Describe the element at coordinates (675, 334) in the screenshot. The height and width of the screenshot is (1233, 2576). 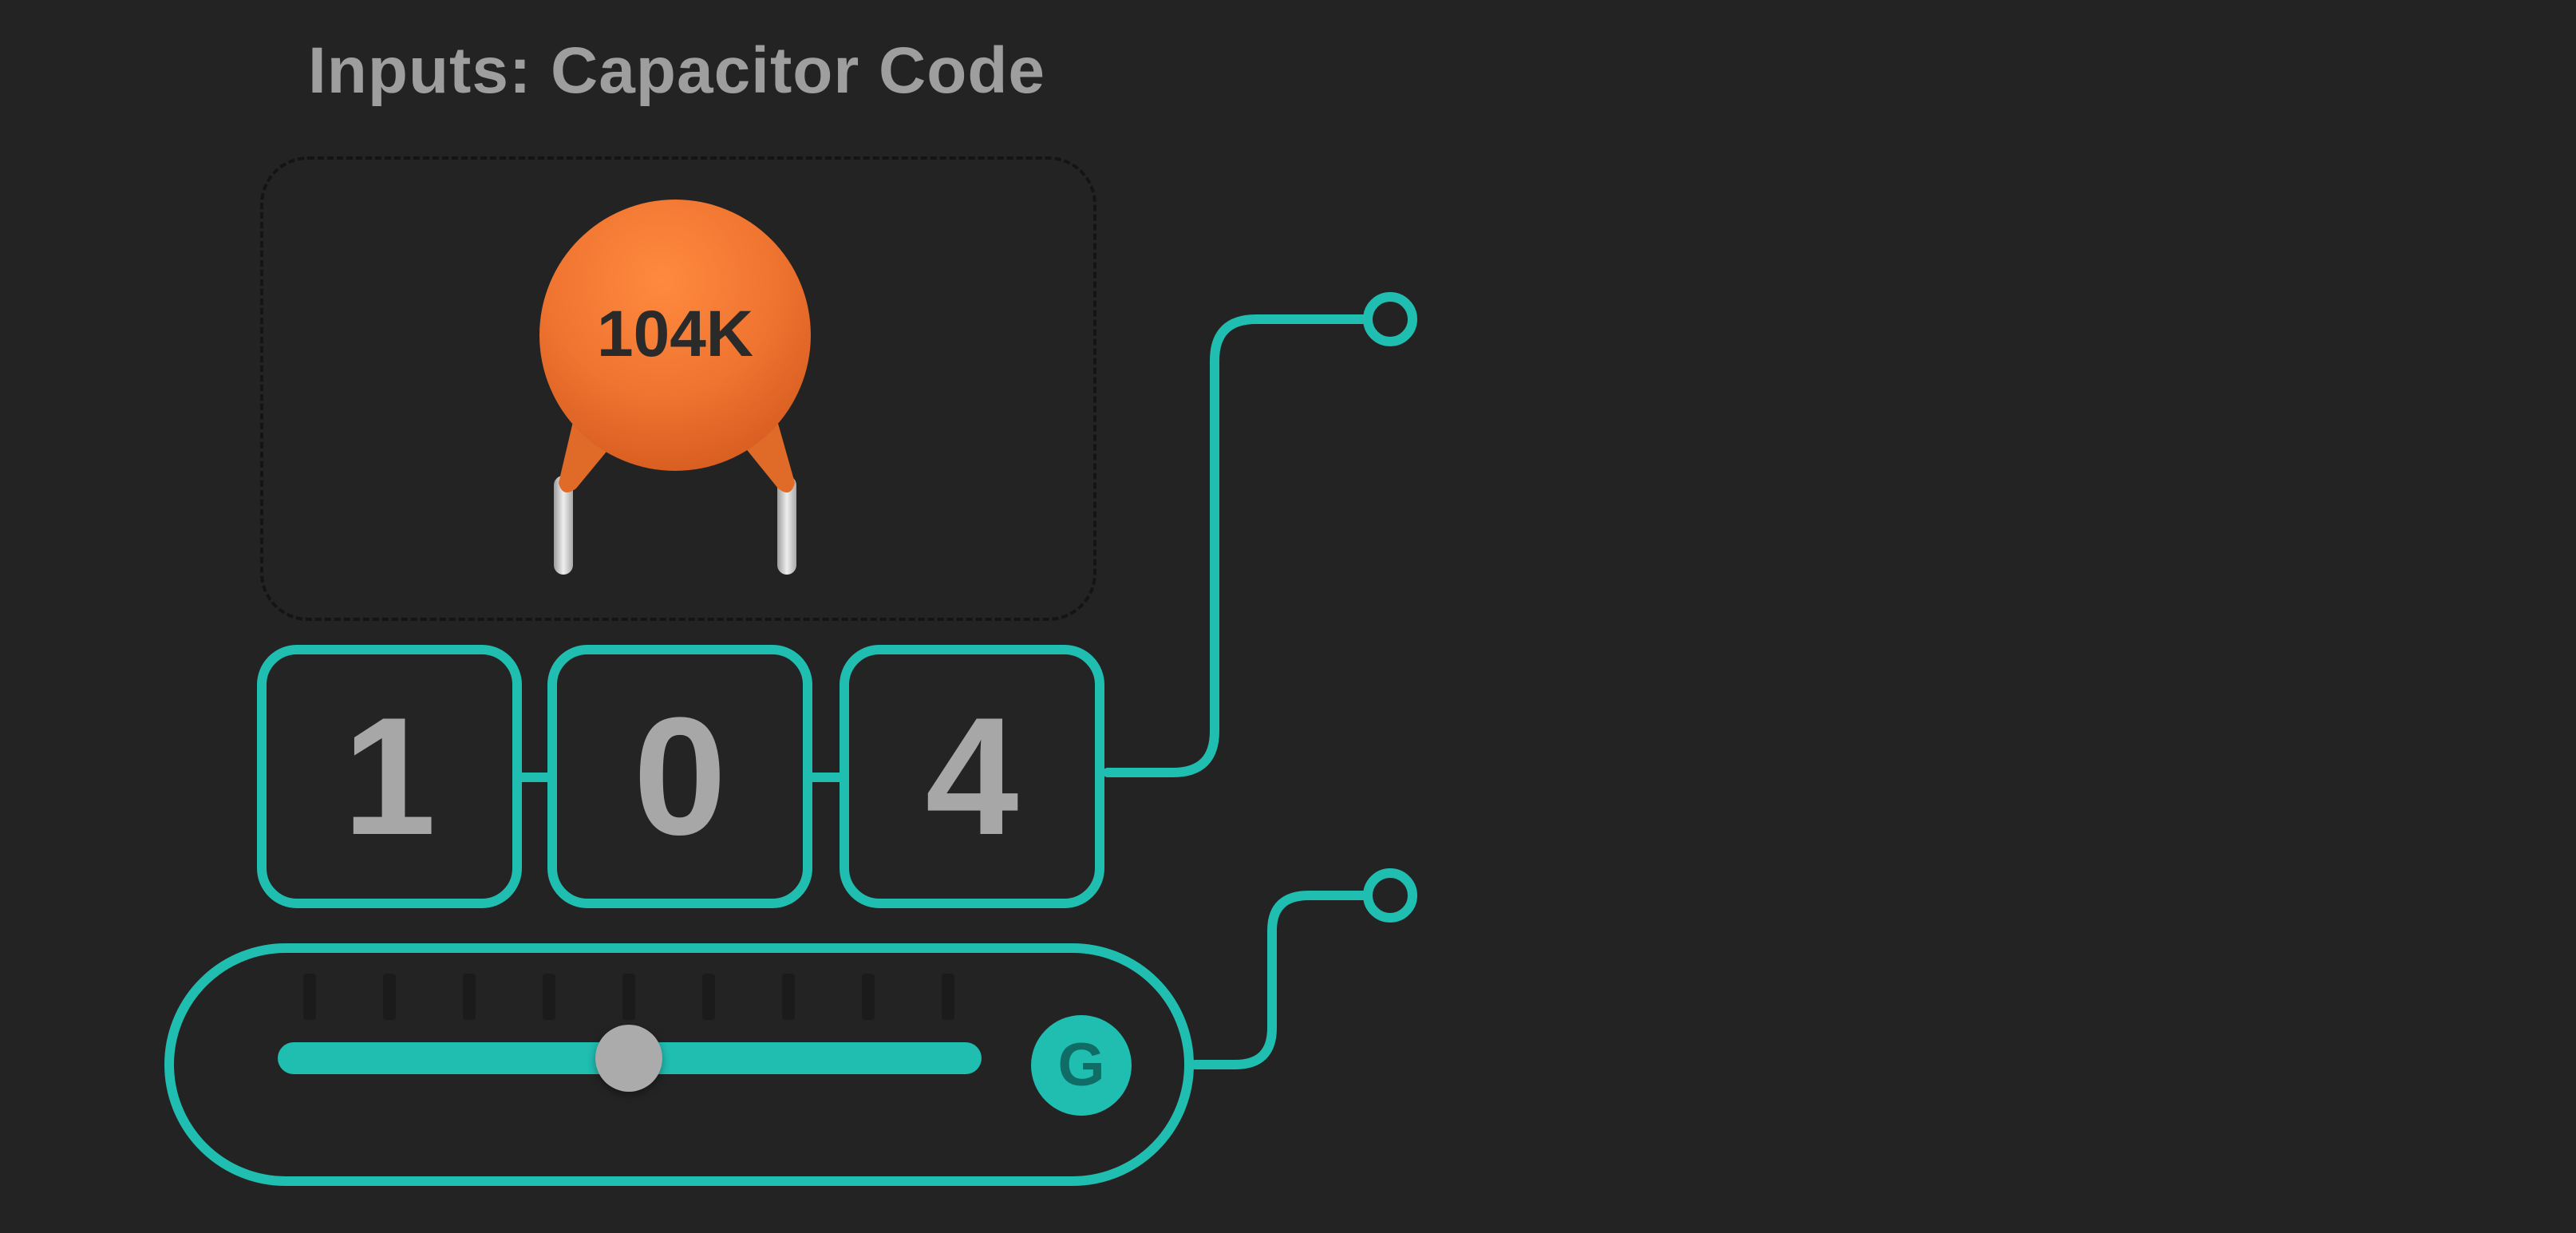
I see `capacitor-code-label: 104K` at that location.